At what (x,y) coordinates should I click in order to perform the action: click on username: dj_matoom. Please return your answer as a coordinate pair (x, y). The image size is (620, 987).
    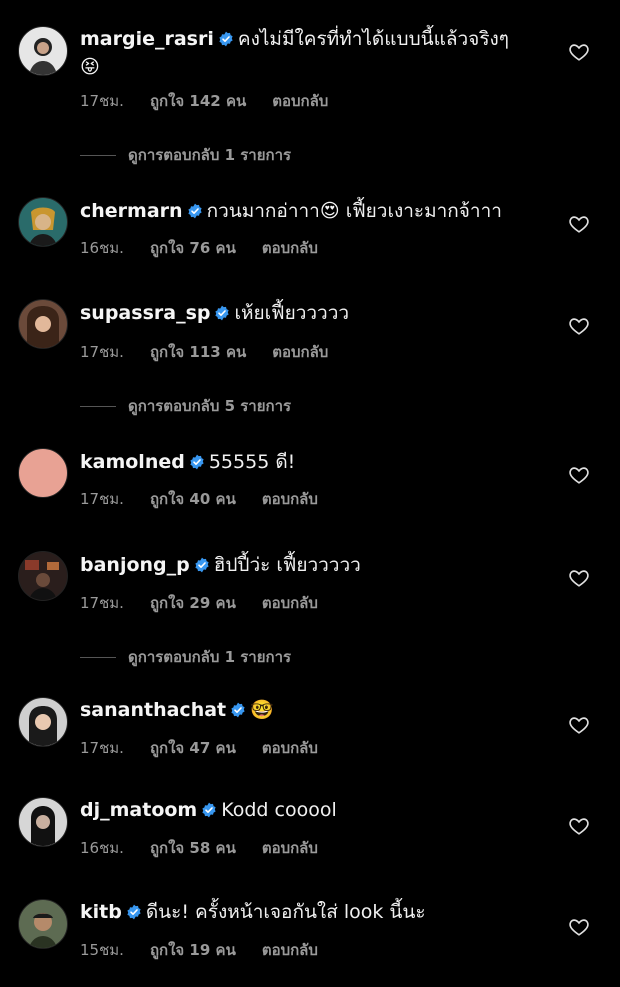
    Looking at the image, I should click on (138, 810).